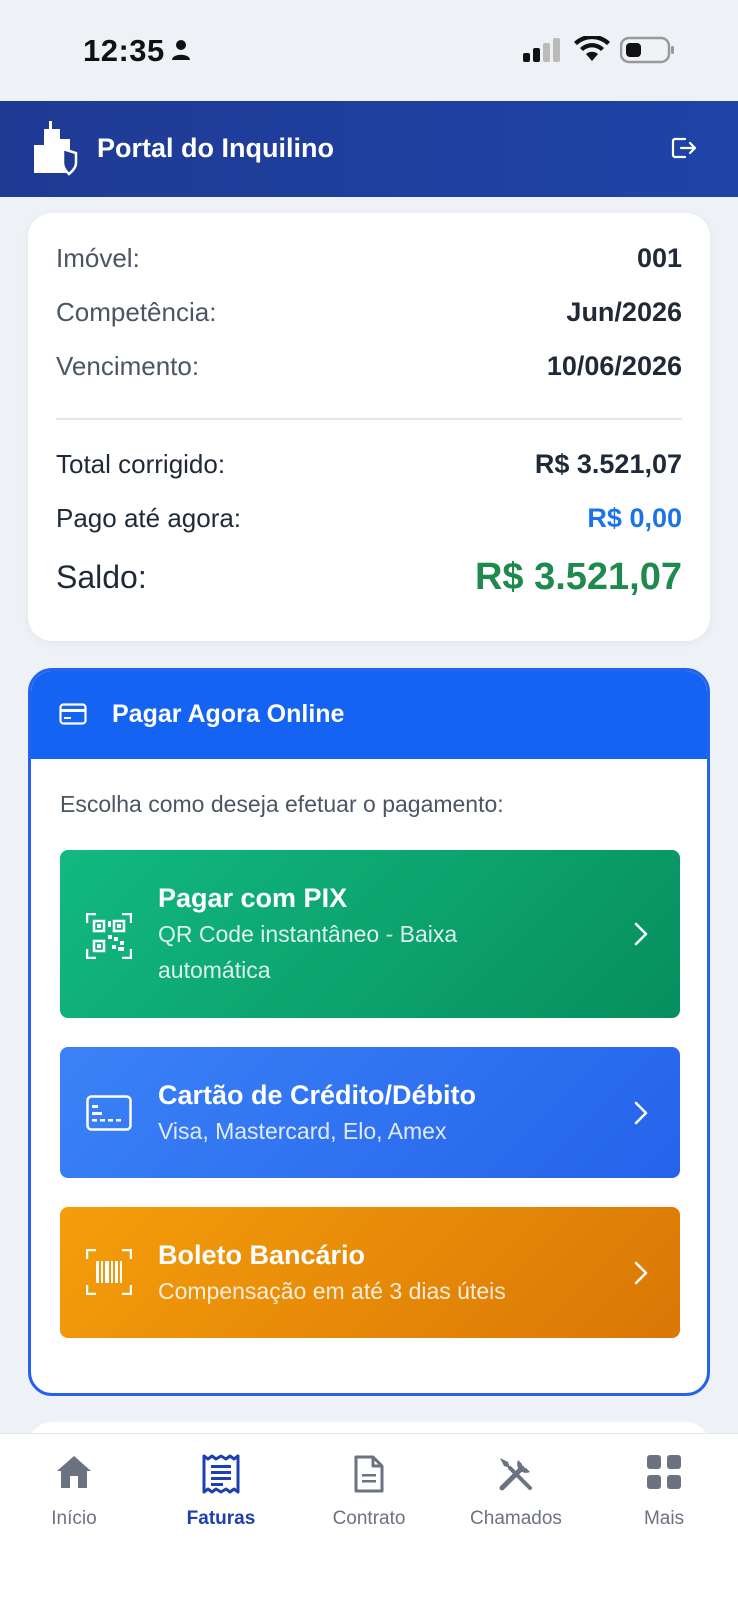  I want to click on battery-icon, so click(647, 50).